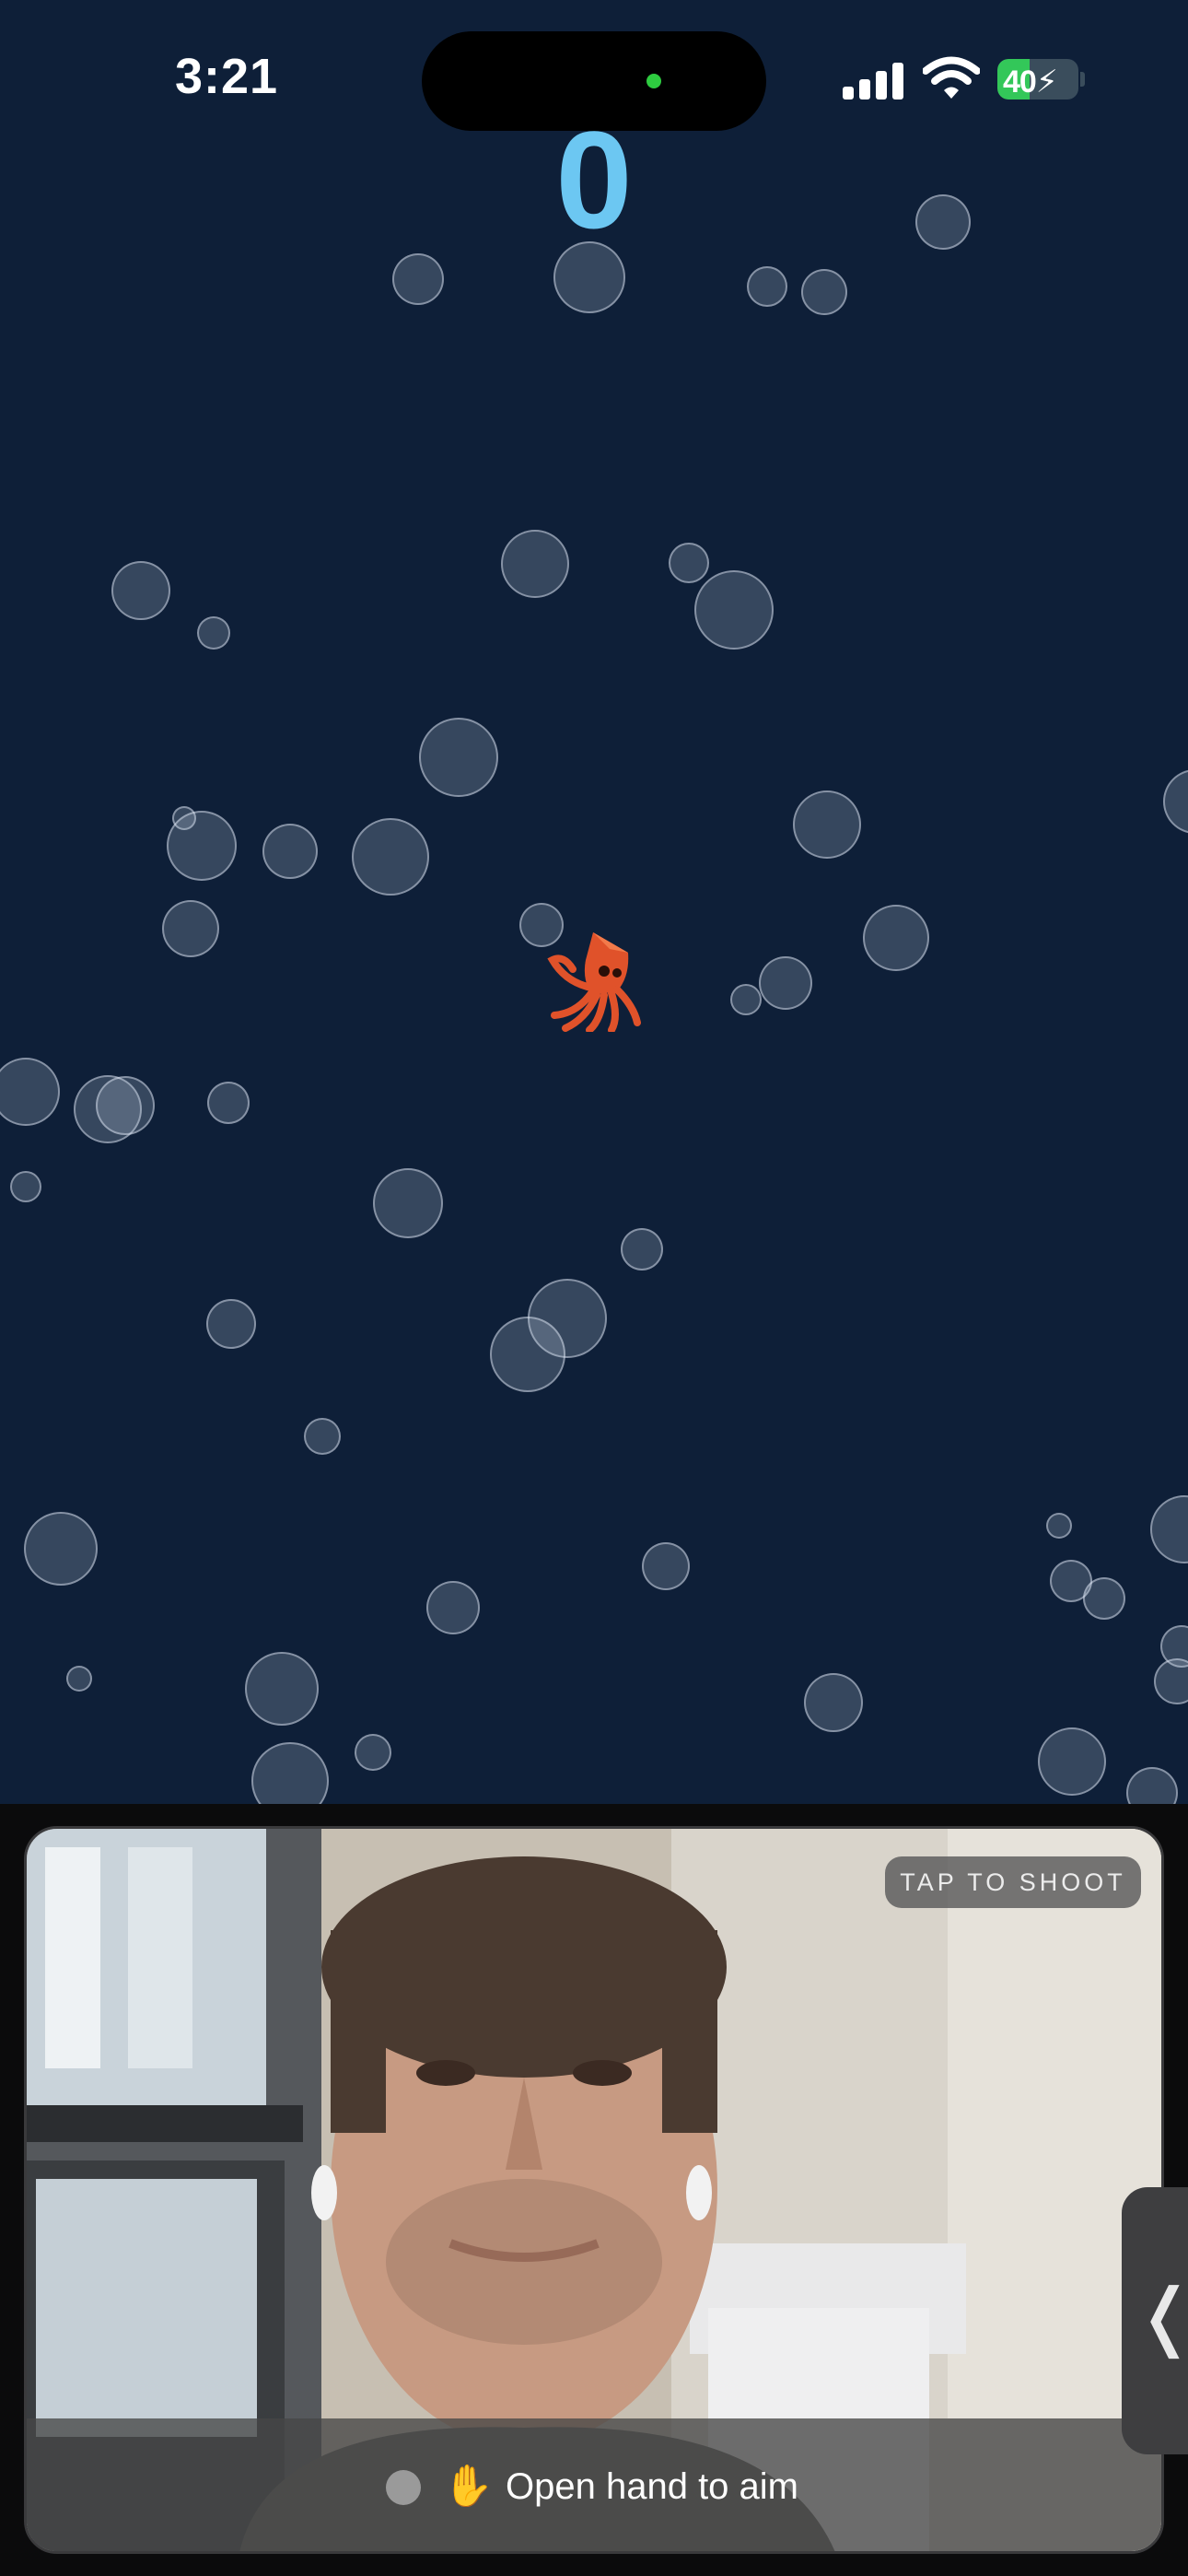 This screenshot has height=2576, width=1188. I want to click on dynamic-island, so click(594, 81).